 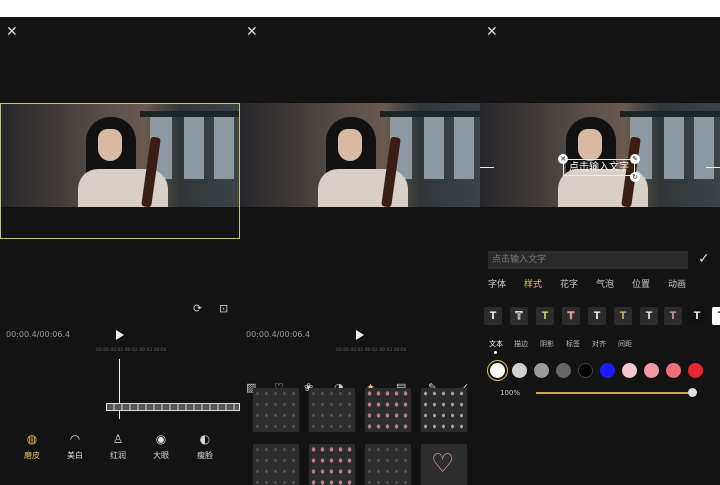 What do you see at coordinates (605, 283) in the screenshot?
I see `tab-bubble: 气泡` at bounding box center [605, 283].